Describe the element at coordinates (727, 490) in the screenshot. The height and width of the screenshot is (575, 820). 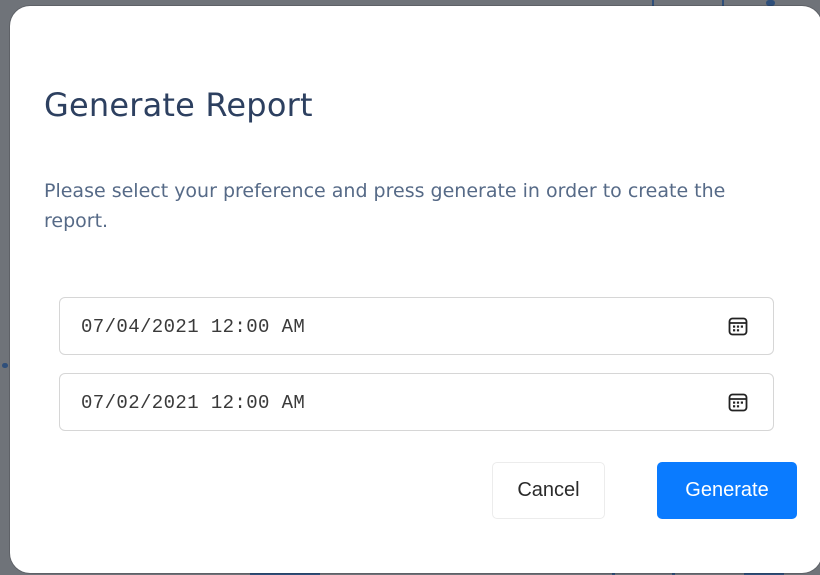
I see `generate-button: Generate` at that location.